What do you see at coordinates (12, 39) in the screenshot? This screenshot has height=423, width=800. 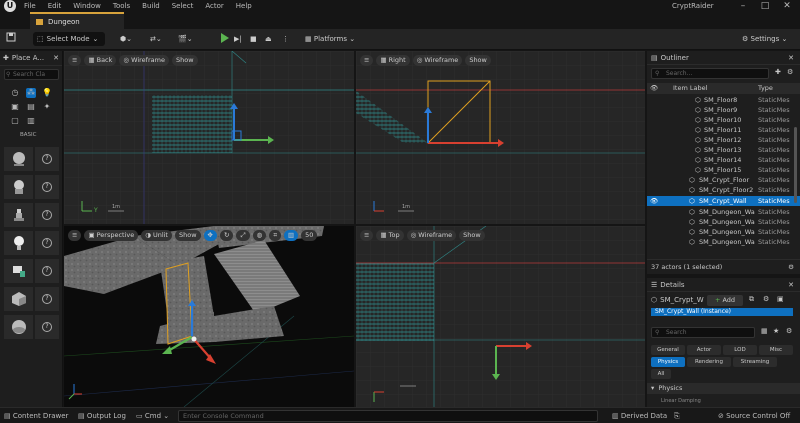 I see `save-icon` at bounding box center [12, 39].